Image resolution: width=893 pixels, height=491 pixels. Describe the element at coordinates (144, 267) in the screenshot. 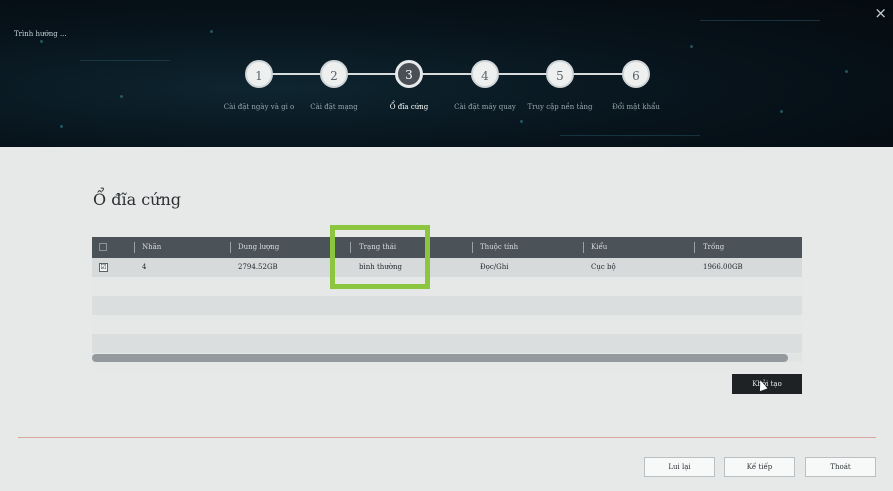

I see `cell-label: 4` at that location.